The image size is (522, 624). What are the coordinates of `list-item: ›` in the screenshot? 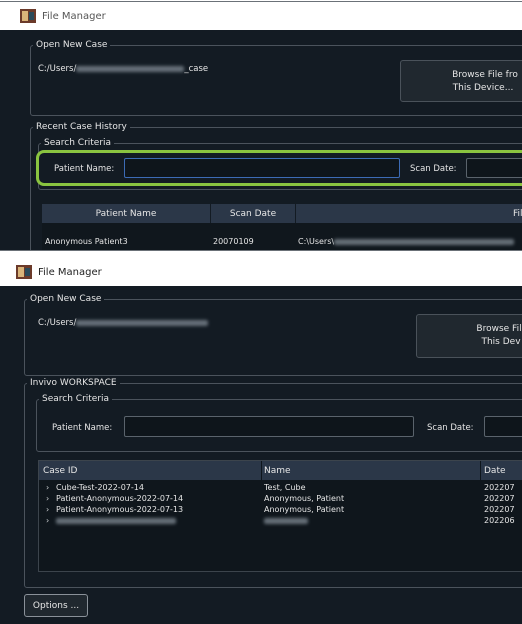 It's located at (111, 520).